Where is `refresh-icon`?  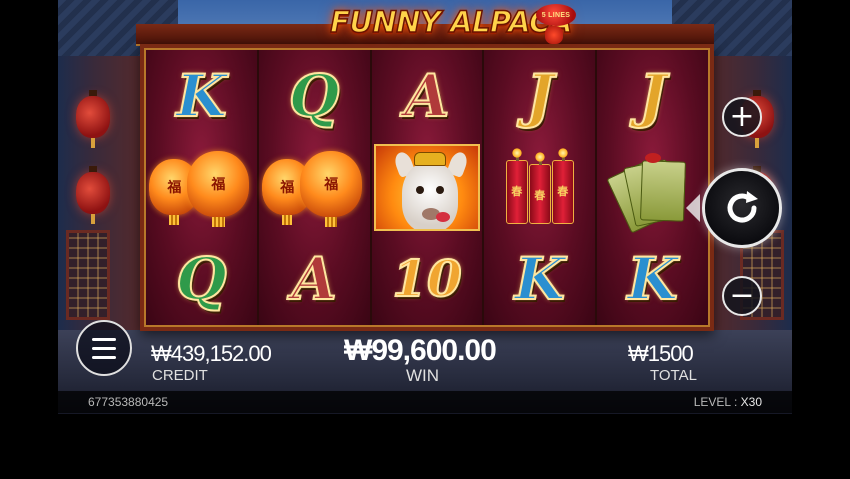
refresh-icon is located at coordinates (742, 207).